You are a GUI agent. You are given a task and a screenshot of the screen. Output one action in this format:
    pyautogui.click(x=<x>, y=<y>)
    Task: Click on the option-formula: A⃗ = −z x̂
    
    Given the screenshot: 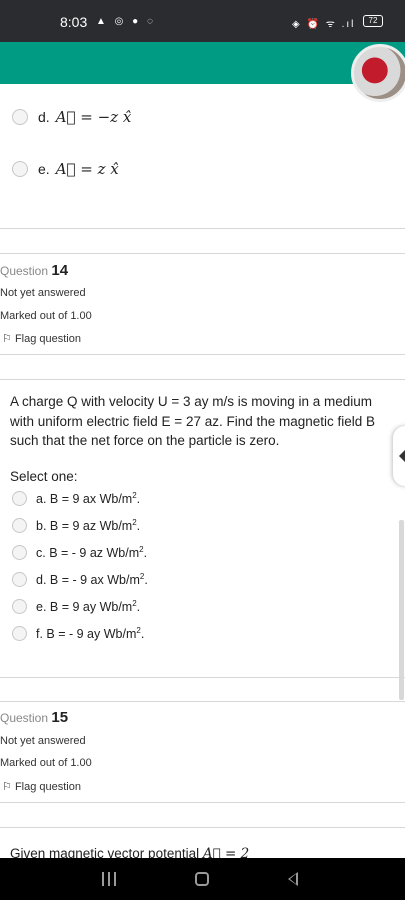 What is the action you would take?
    pyautogui.click(x=93, y=117)
    